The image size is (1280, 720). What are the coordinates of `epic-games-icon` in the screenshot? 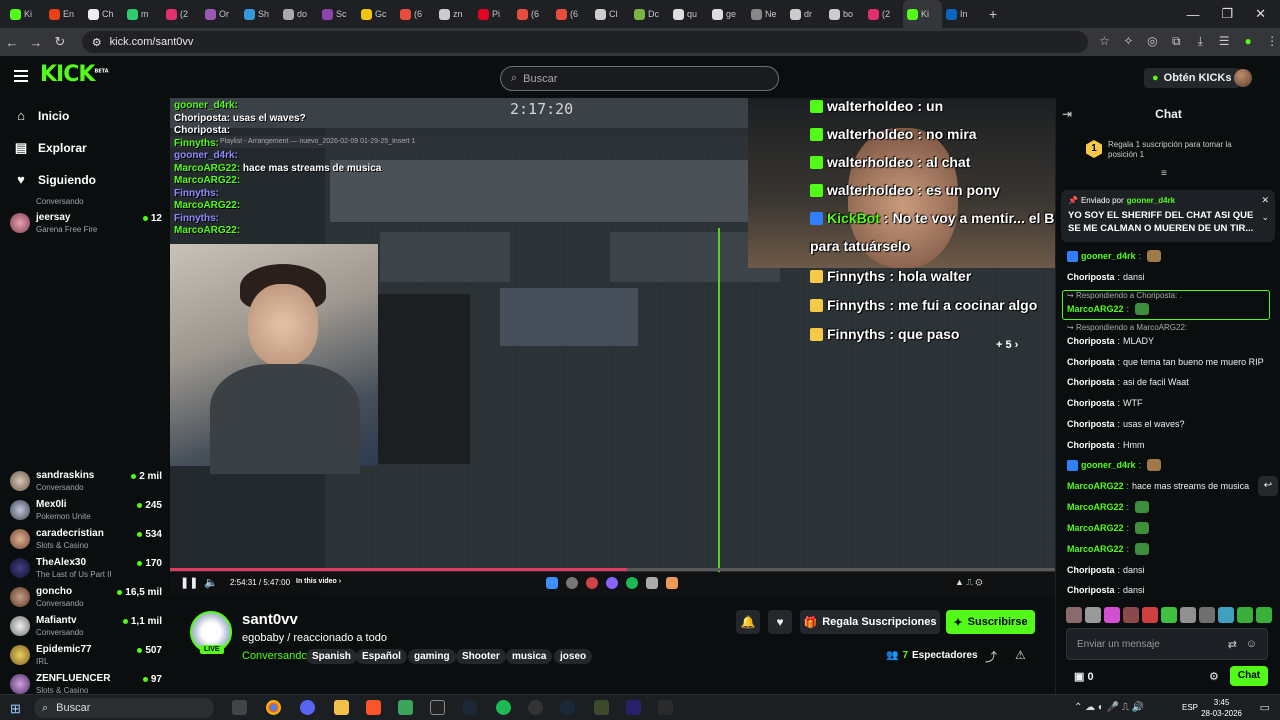 It's located at (665, 707).